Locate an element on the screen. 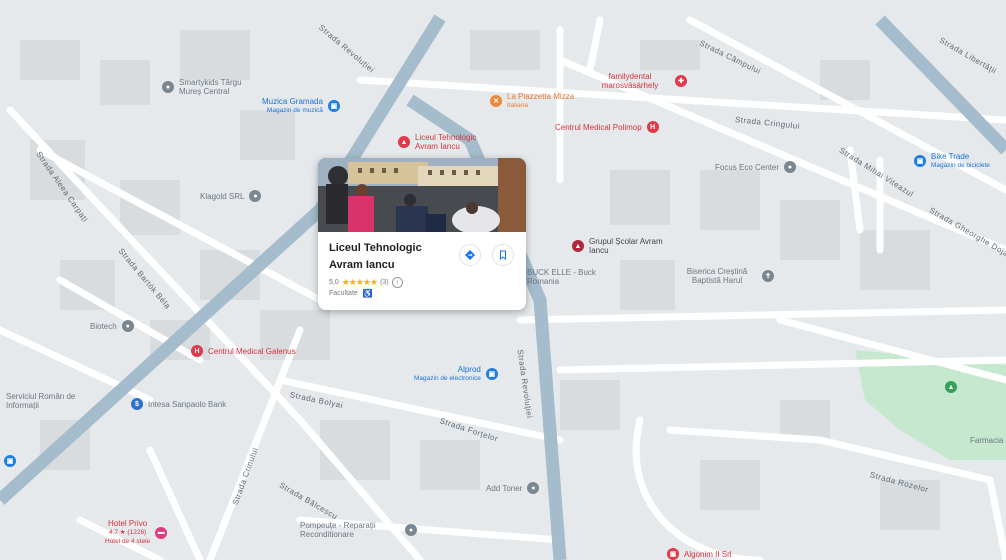 The image size is (1006, 560). bed-icon: ▬ is located at coordinates (161, 532).